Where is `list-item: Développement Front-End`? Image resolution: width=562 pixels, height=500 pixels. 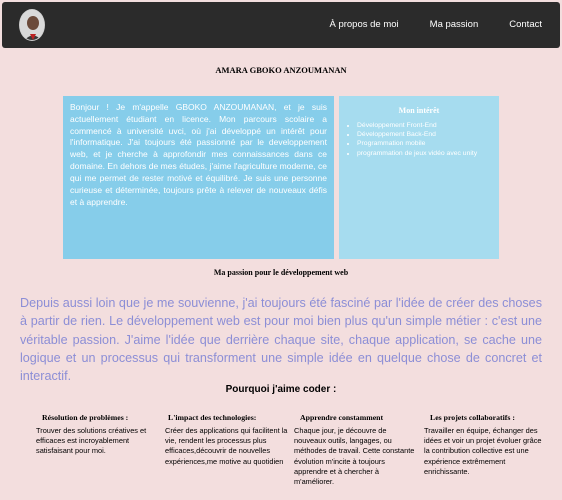
list-item: Développement Front-End is located at coordinates (425, 125).